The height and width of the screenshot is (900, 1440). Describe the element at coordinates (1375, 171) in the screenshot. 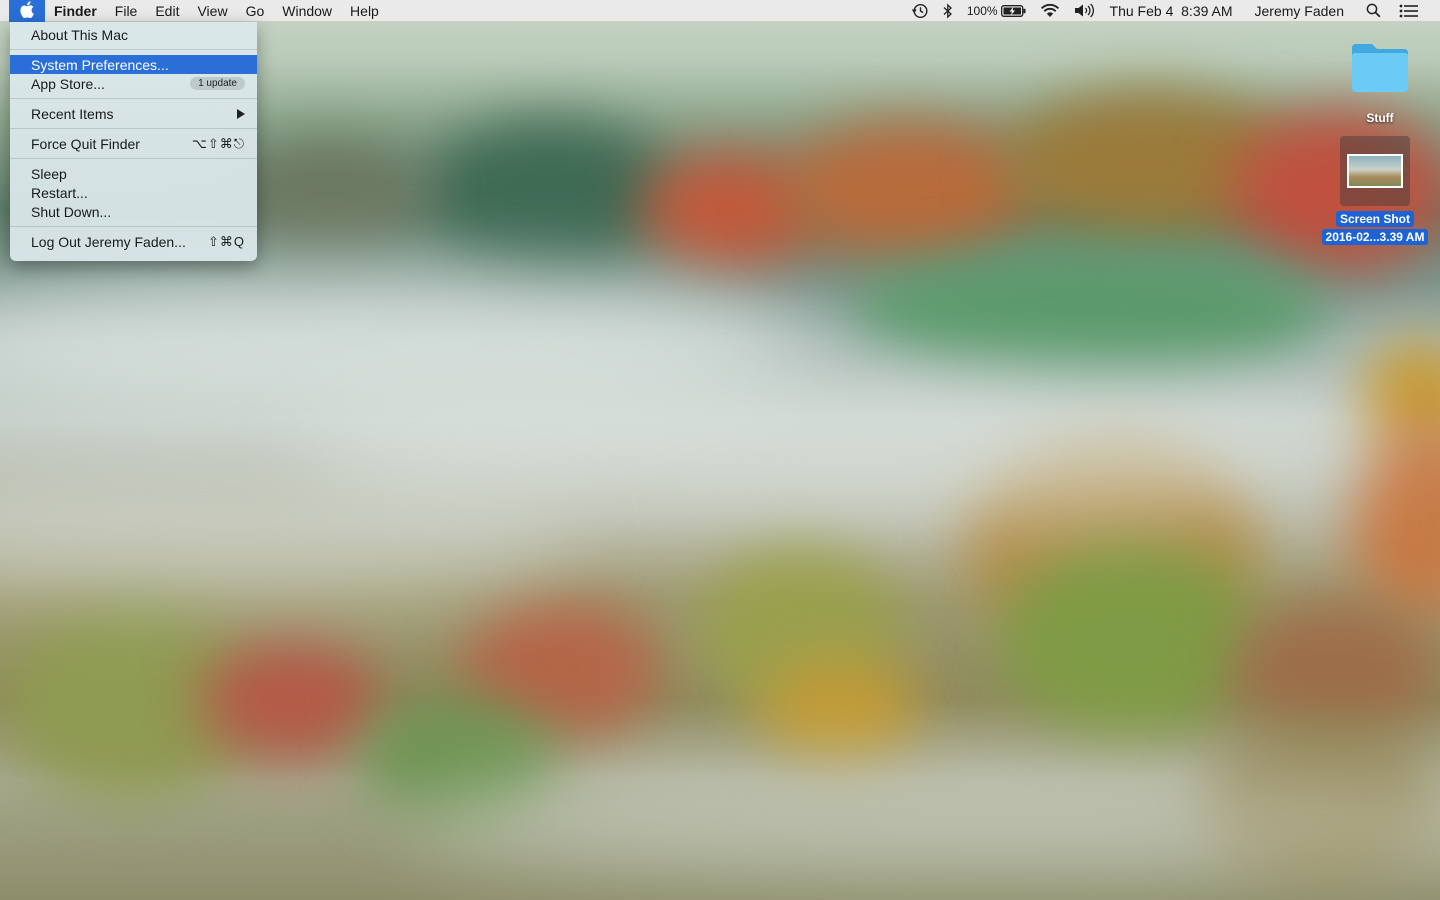

I see `screenshot-thumbnail-icon` at that location.